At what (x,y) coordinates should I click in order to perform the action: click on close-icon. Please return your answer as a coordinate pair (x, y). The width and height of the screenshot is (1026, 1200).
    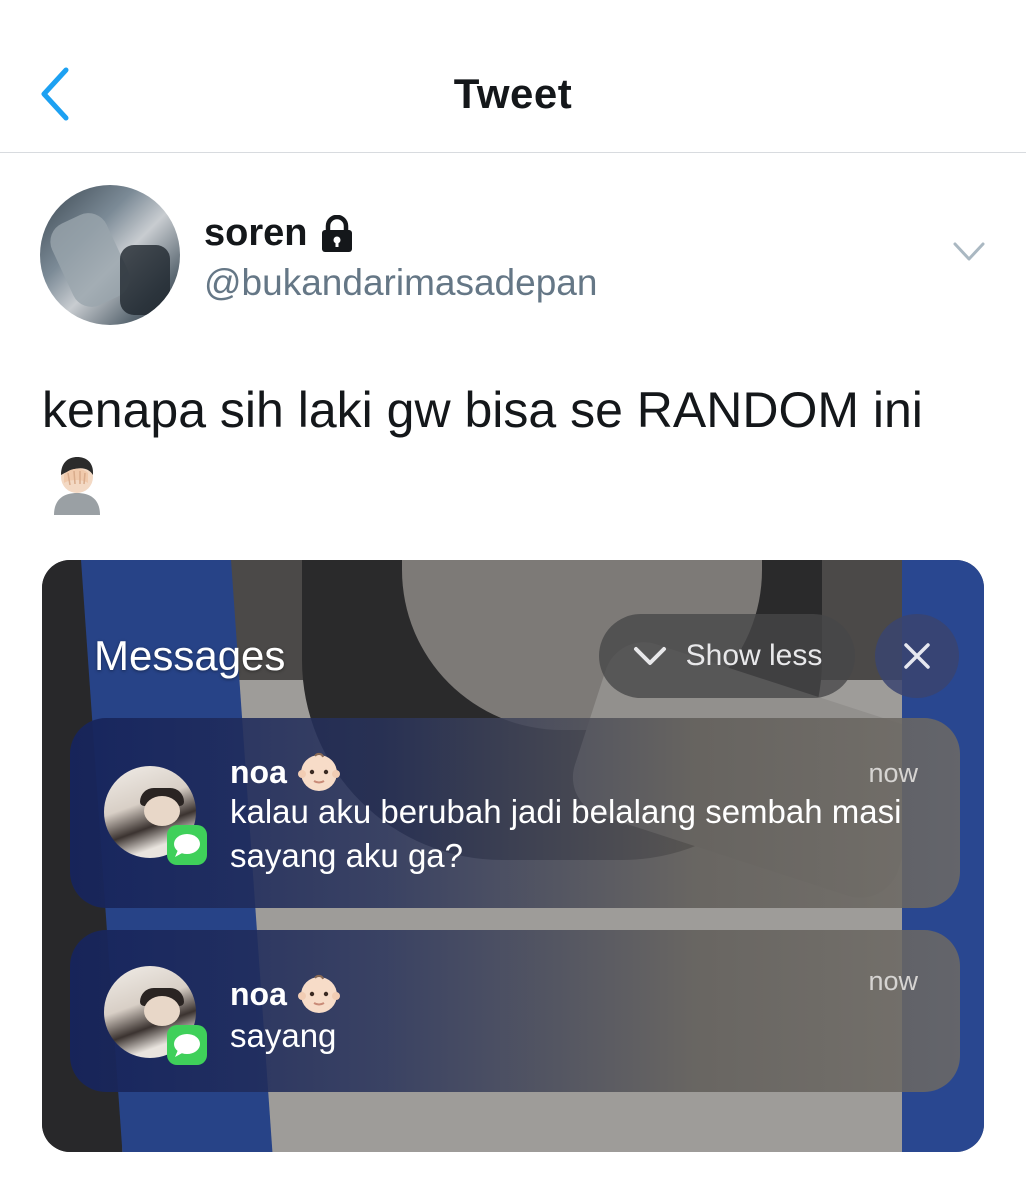
    Looking at the image, I should click on (917, 656).